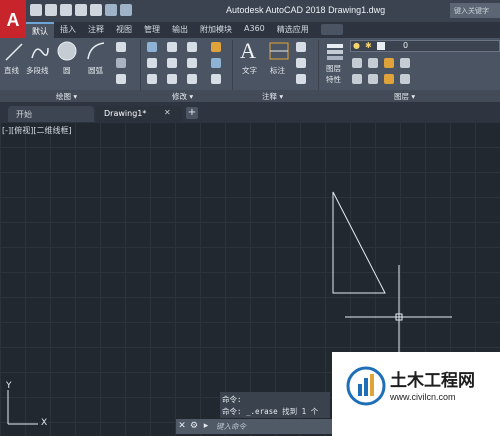 Image resolution: width=500 pixels, height=436 pixels. I want to click on undo-icon, so click(111, 10).